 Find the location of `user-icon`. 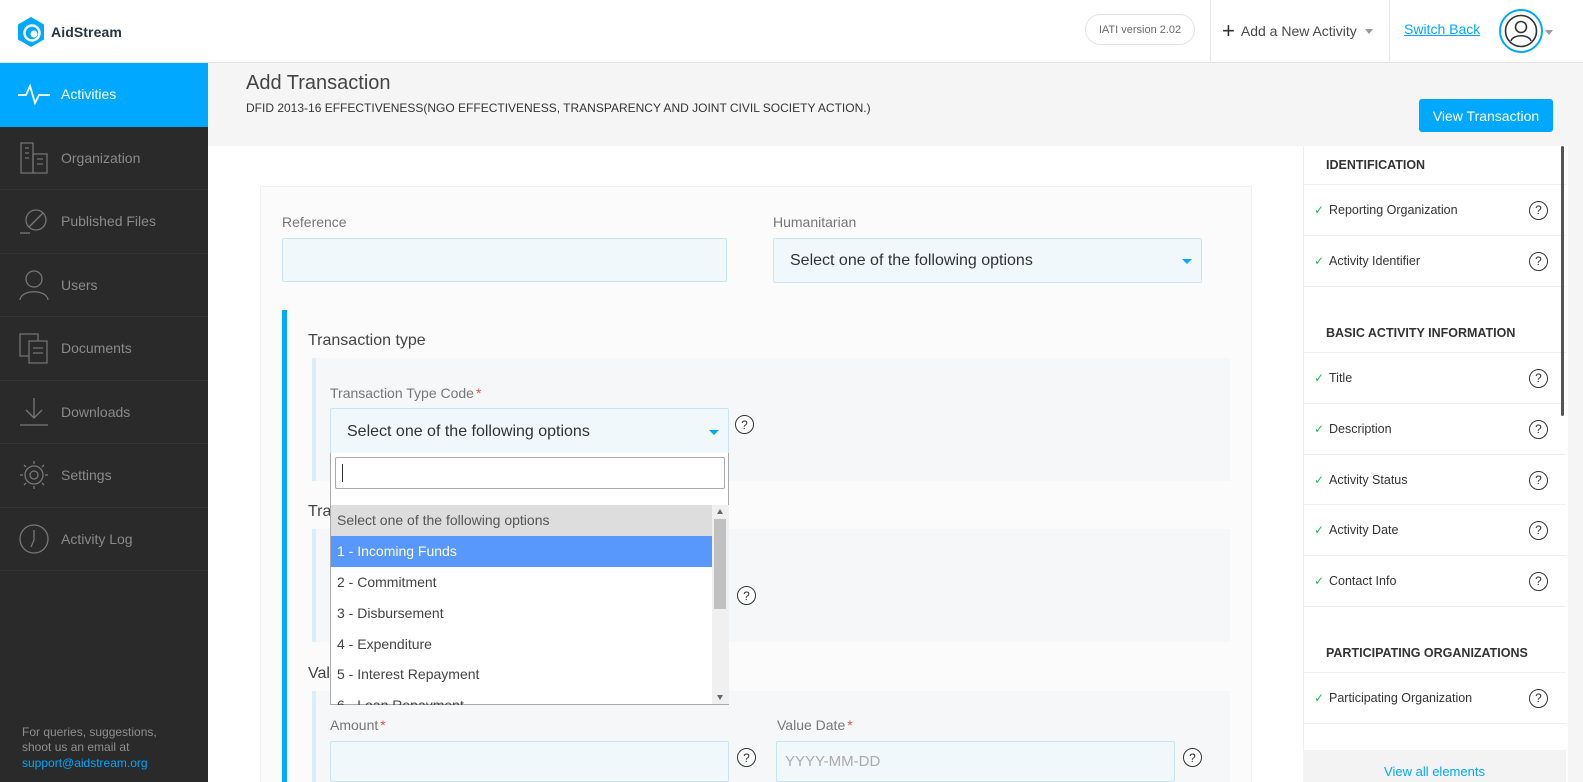

user-icon is located at coordinates (34, 285).